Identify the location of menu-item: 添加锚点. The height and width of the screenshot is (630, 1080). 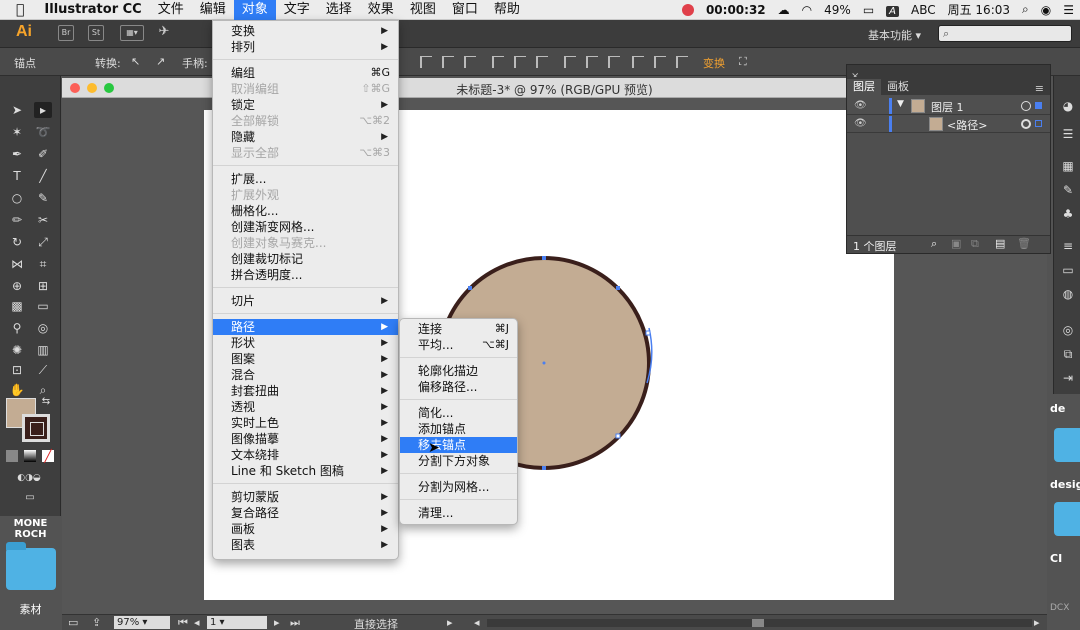
(458, 429).